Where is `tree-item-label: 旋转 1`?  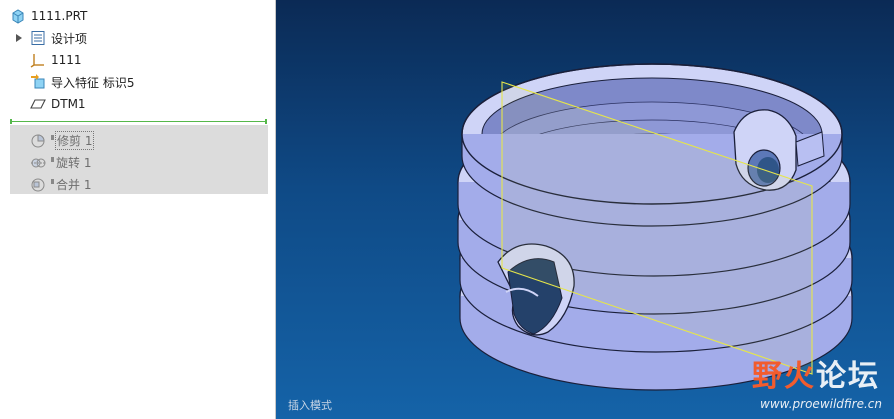
tree-item-label: 旋转 1 is located at coordinates (74, 162).